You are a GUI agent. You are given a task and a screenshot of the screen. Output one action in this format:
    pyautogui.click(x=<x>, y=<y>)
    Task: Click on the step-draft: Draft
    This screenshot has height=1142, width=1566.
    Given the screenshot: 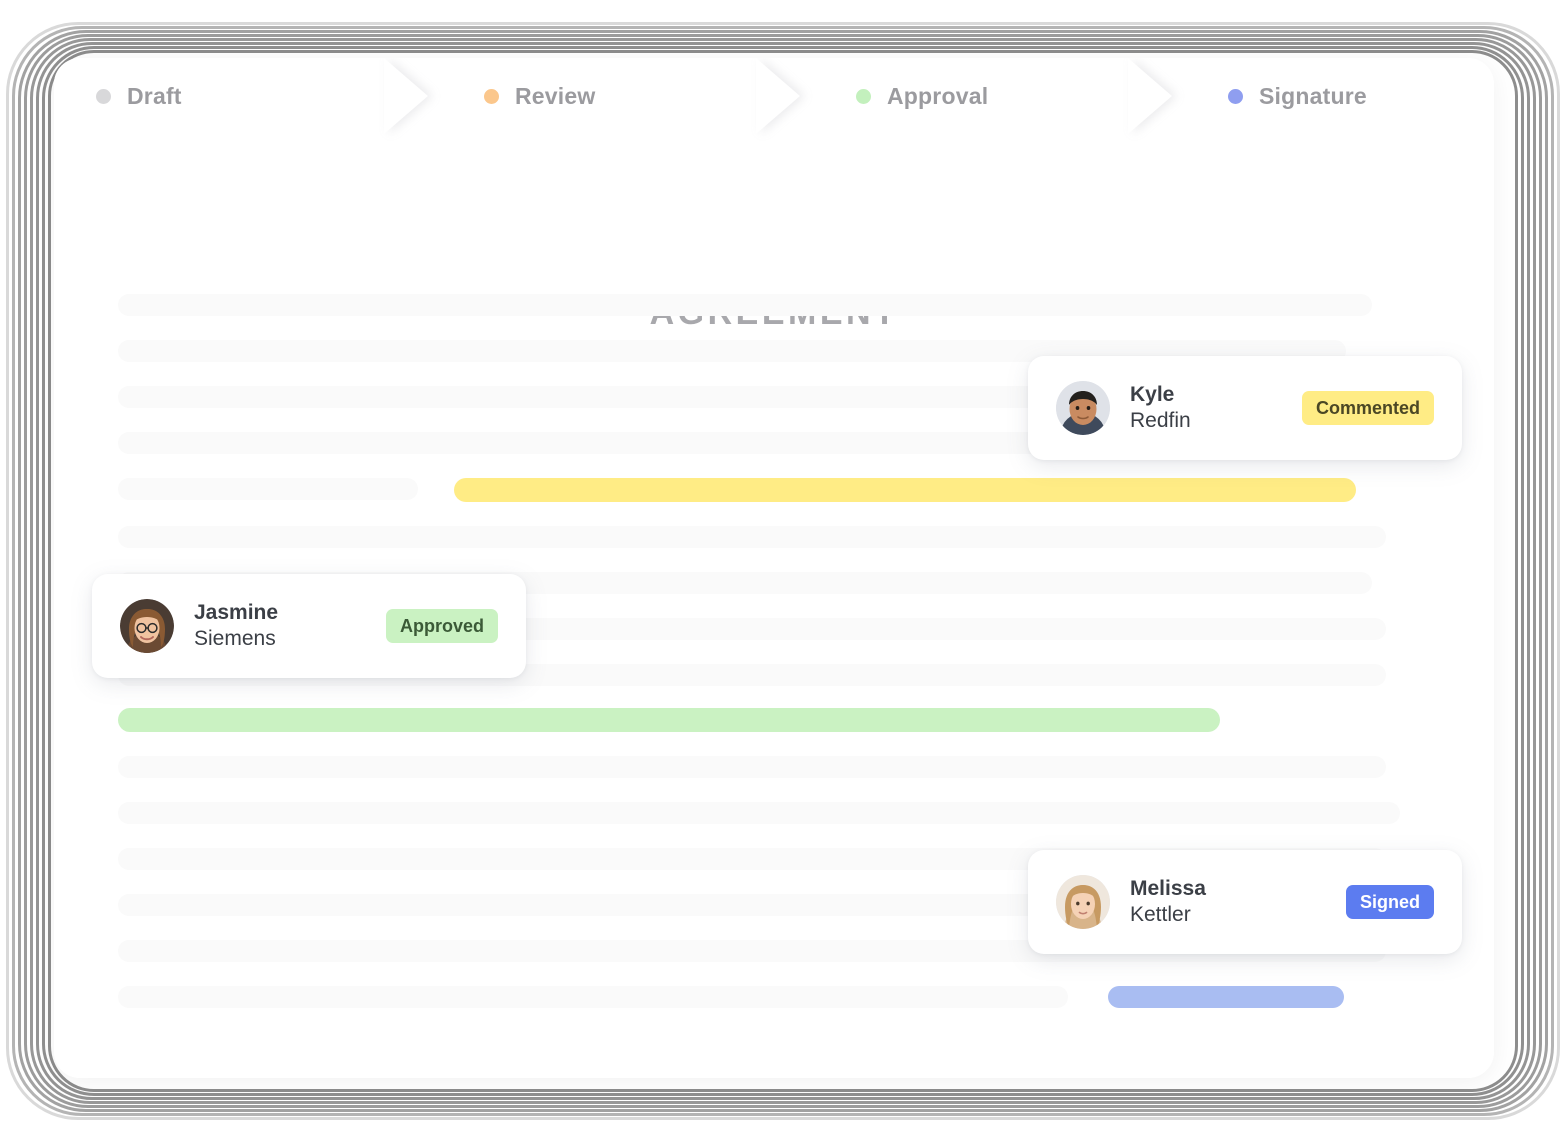 What is the action you would take?
    pyautogui.click(x=244, y=96)
    